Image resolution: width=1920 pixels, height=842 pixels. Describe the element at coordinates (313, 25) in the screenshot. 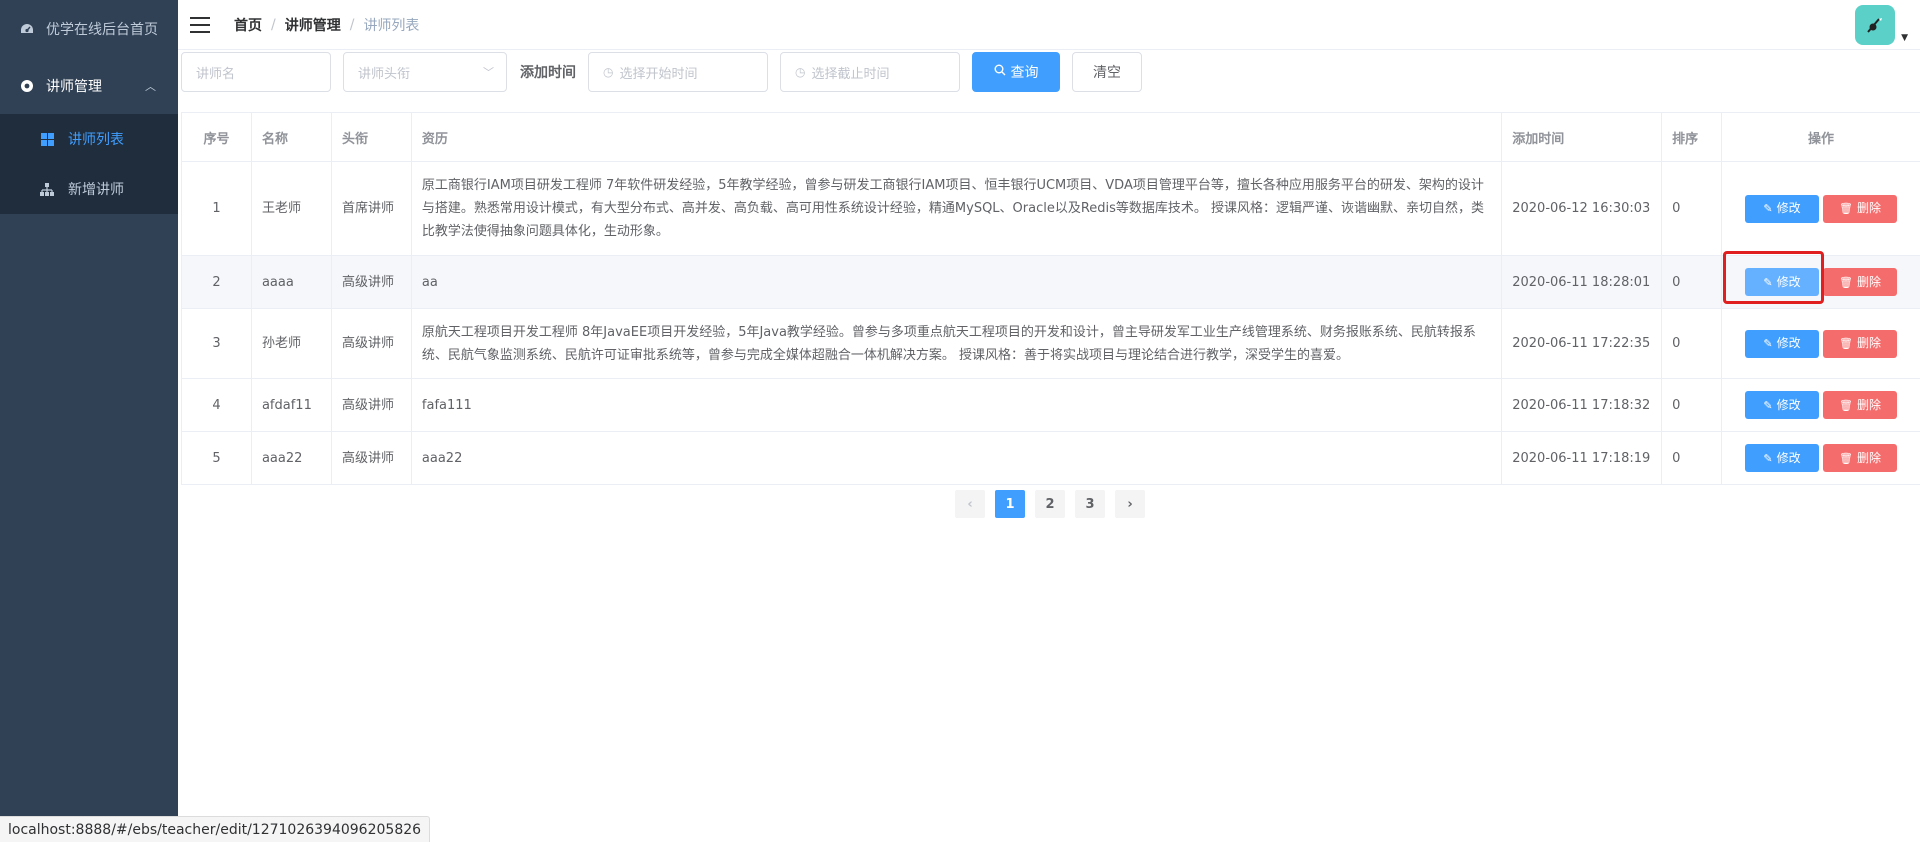

I see `breadcrumb-teacher-management: 讲师管理` at that location.